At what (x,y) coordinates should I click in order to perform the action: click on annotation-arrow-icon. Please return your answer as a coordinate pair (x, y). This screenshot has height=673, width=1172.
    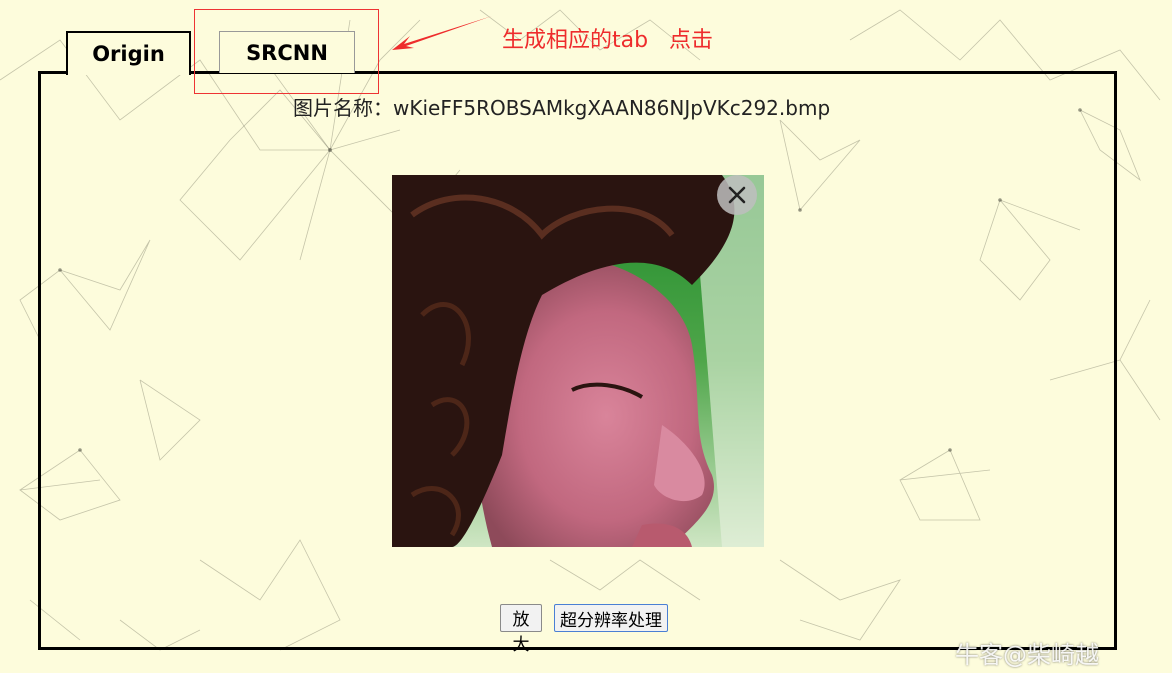
    Looking at the image, I should click on (442, 33).